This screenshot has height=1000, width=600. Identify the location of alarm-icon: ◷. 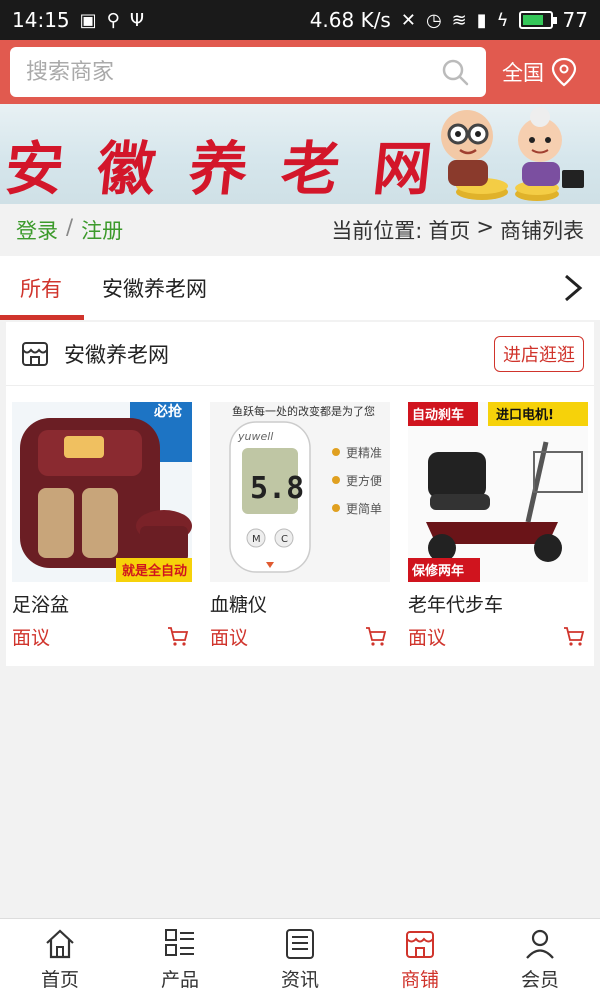
(433, 20).